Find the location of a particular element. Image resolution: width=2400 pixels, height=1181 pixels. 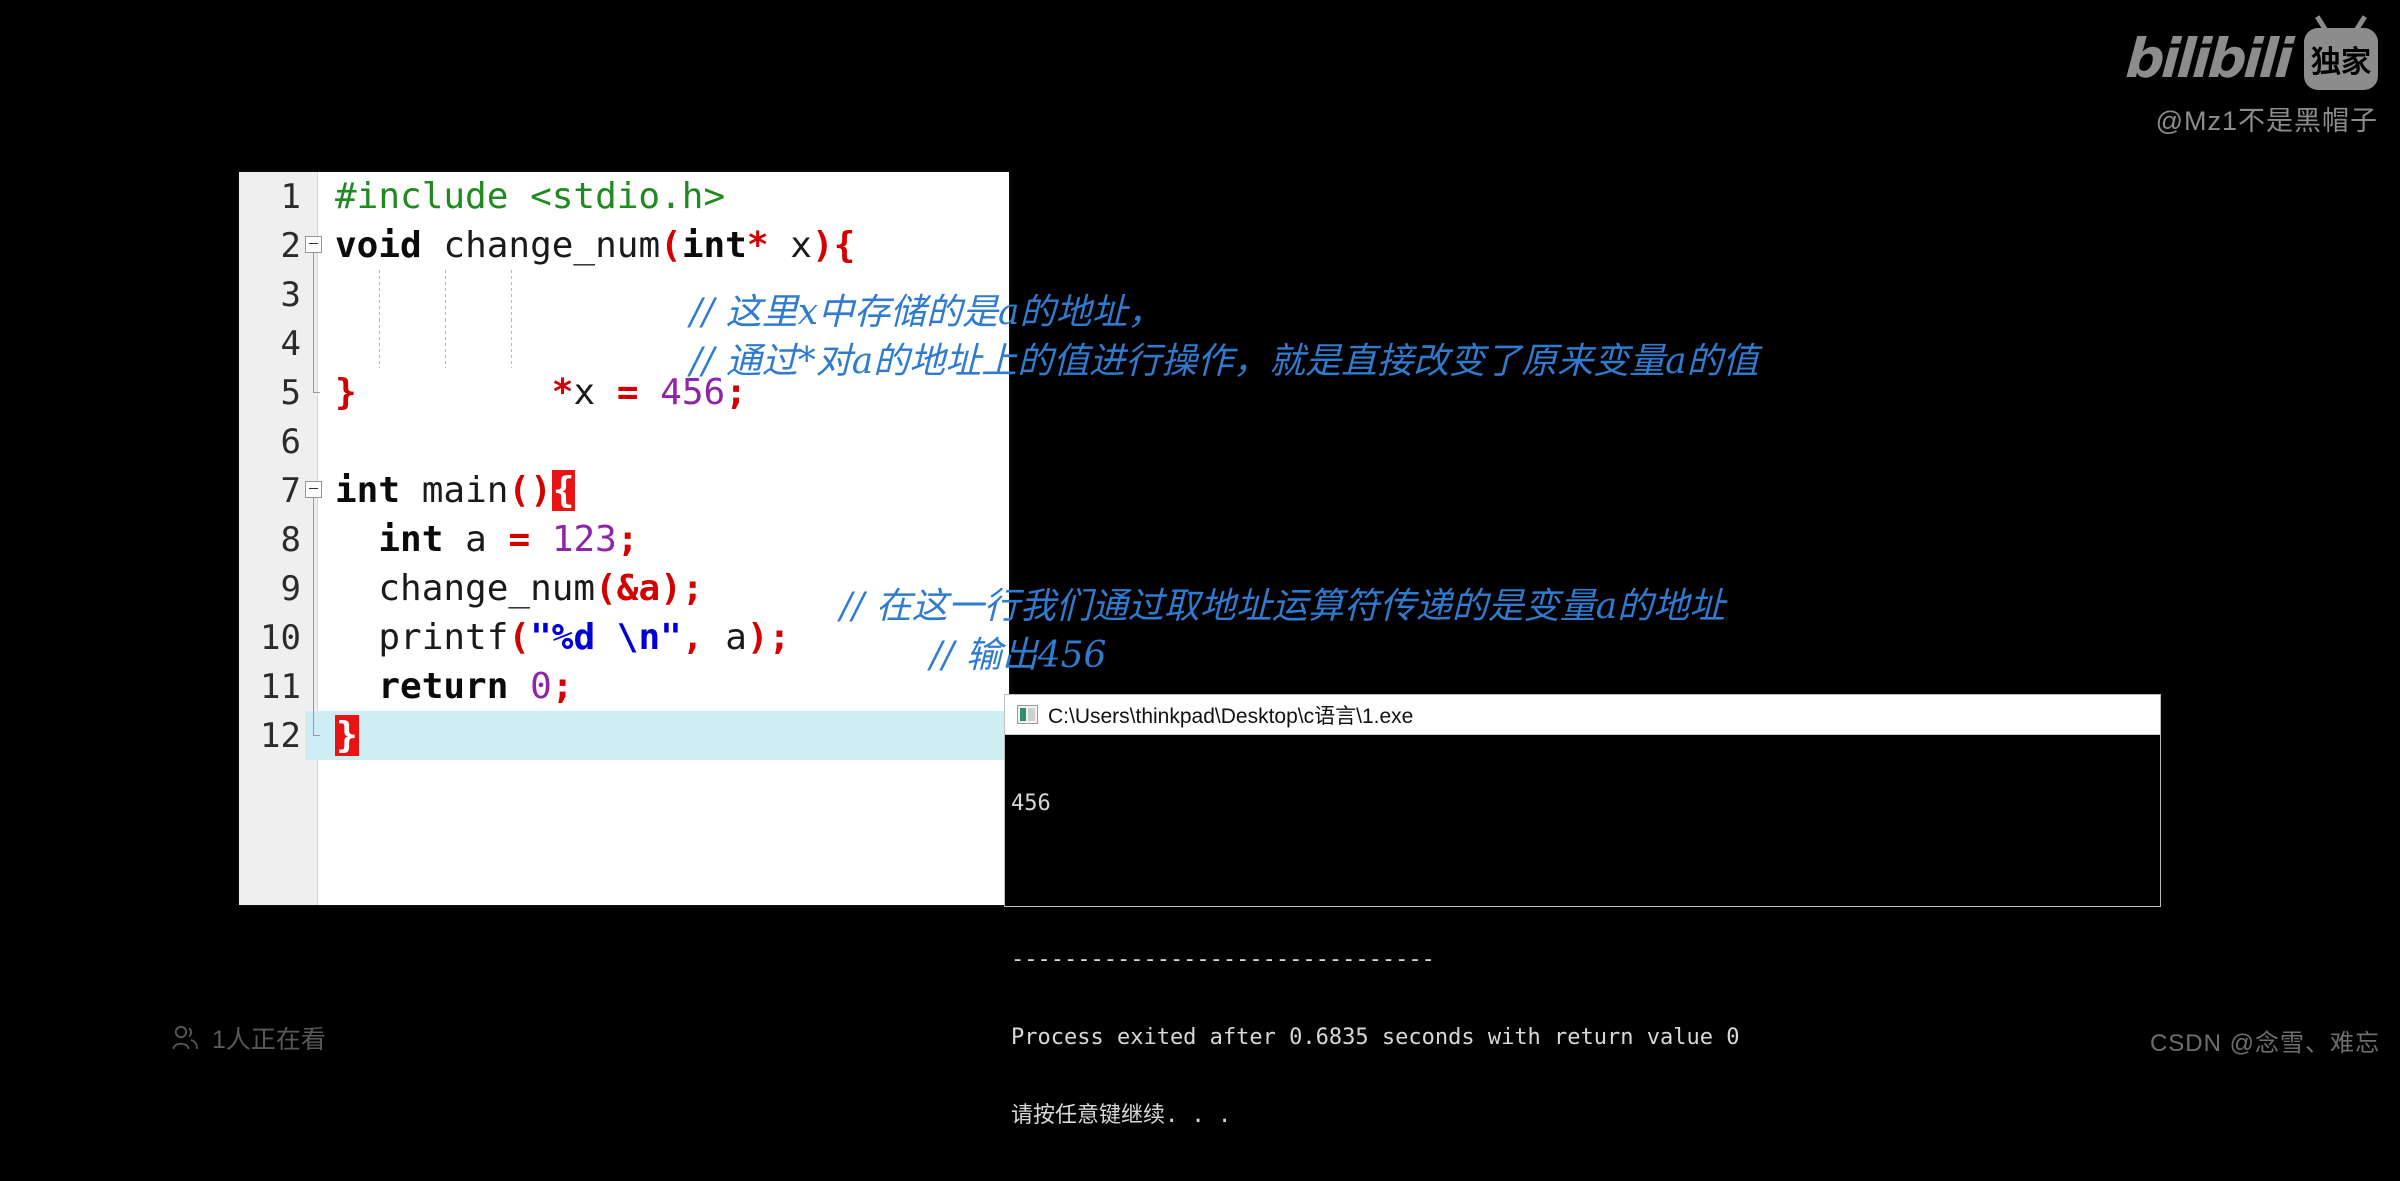

bilibili-logo-row: bilibili 独家 is located at coordinates (2250, 58).